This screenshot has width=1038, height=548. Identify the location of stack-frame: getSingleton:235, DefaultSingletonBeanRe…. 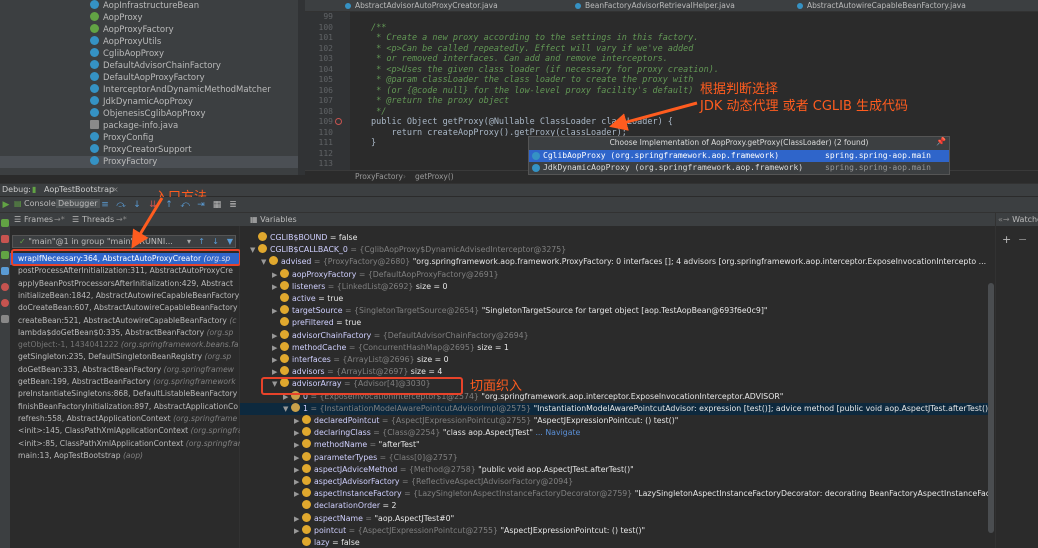
(129, 357).